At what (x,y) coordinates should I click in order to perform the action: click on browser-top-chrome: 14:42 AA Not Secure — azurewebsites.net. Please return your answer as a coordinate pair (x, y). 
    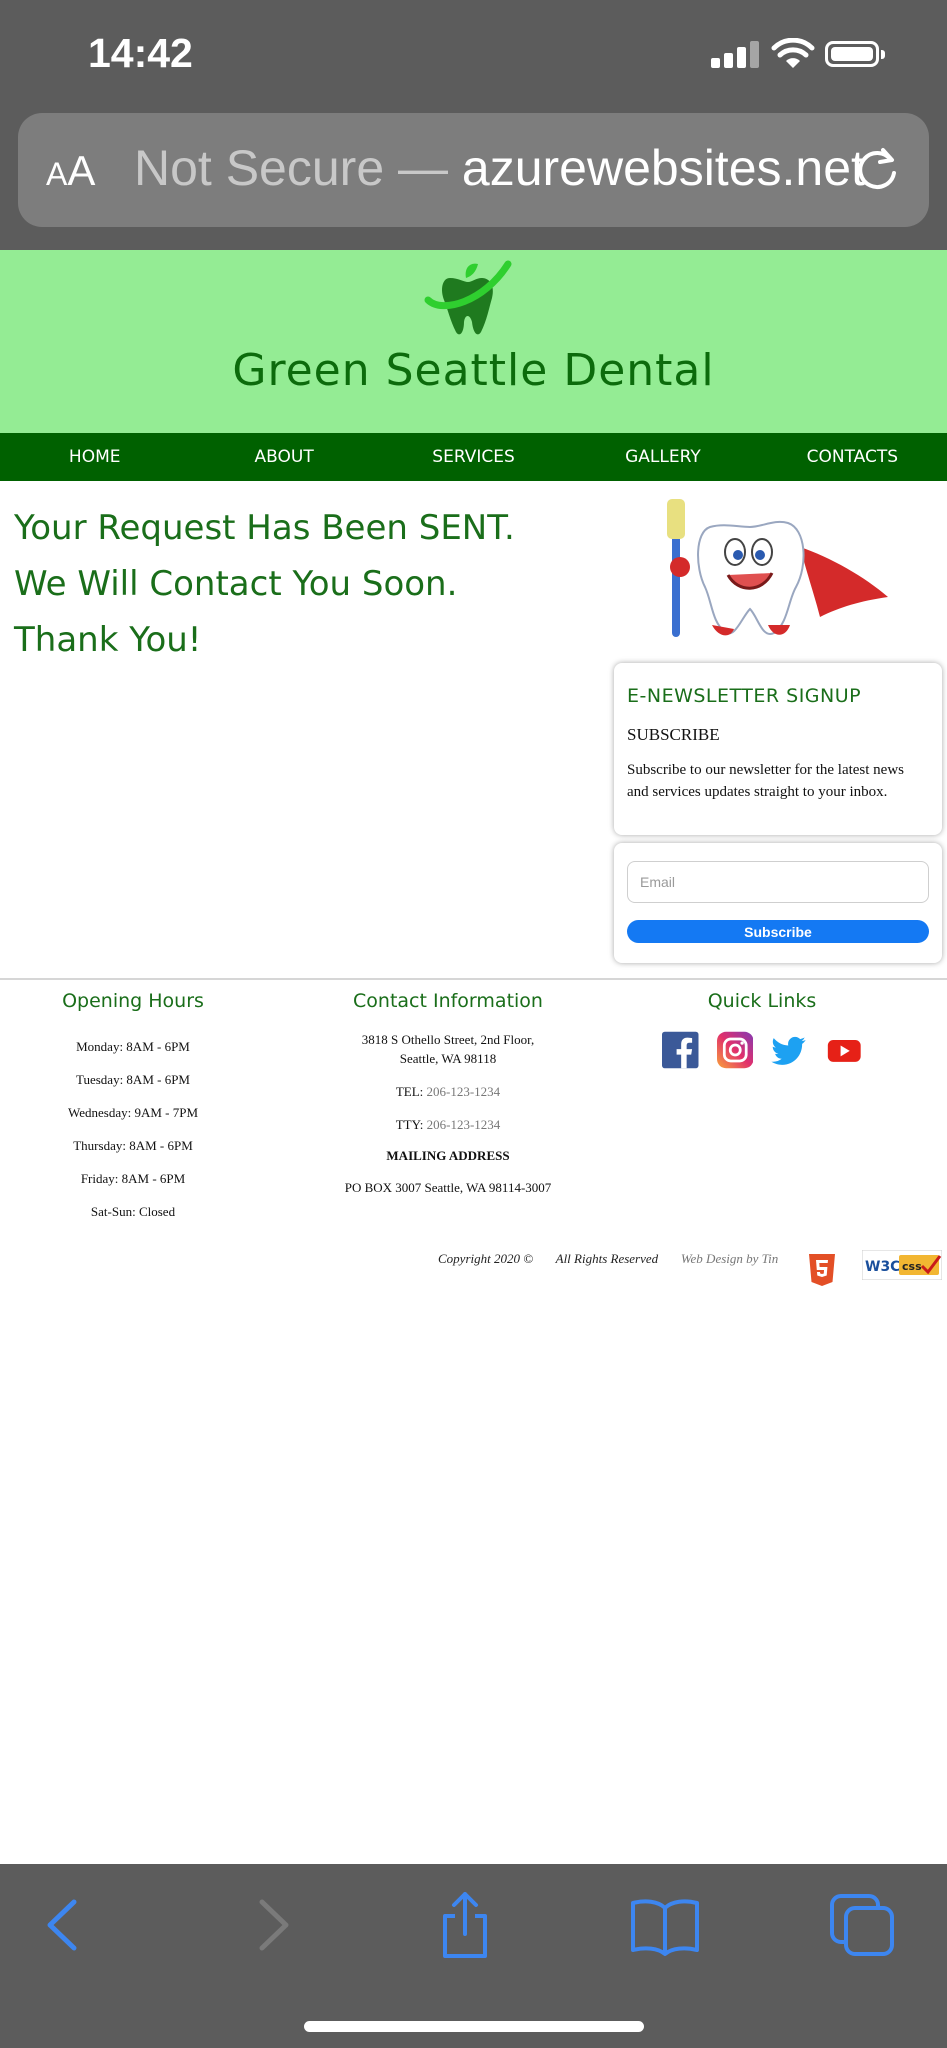
    Looking at the image, I should click on (473, 125).